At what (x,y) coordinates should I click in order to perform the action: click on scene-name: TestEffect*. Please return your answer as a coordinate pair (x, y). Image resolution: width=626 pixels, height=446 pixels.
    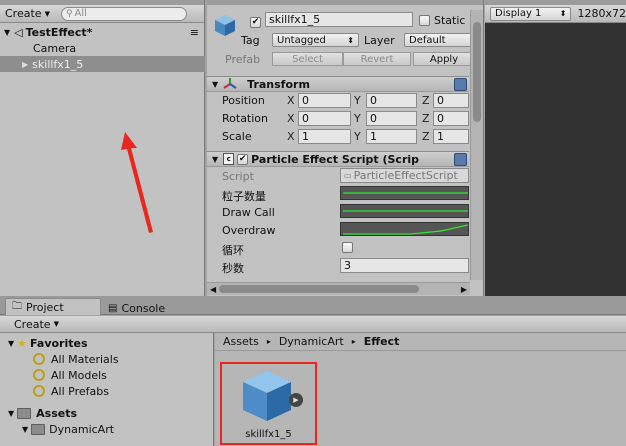
    Looking at the image, I should click on (59, 32).